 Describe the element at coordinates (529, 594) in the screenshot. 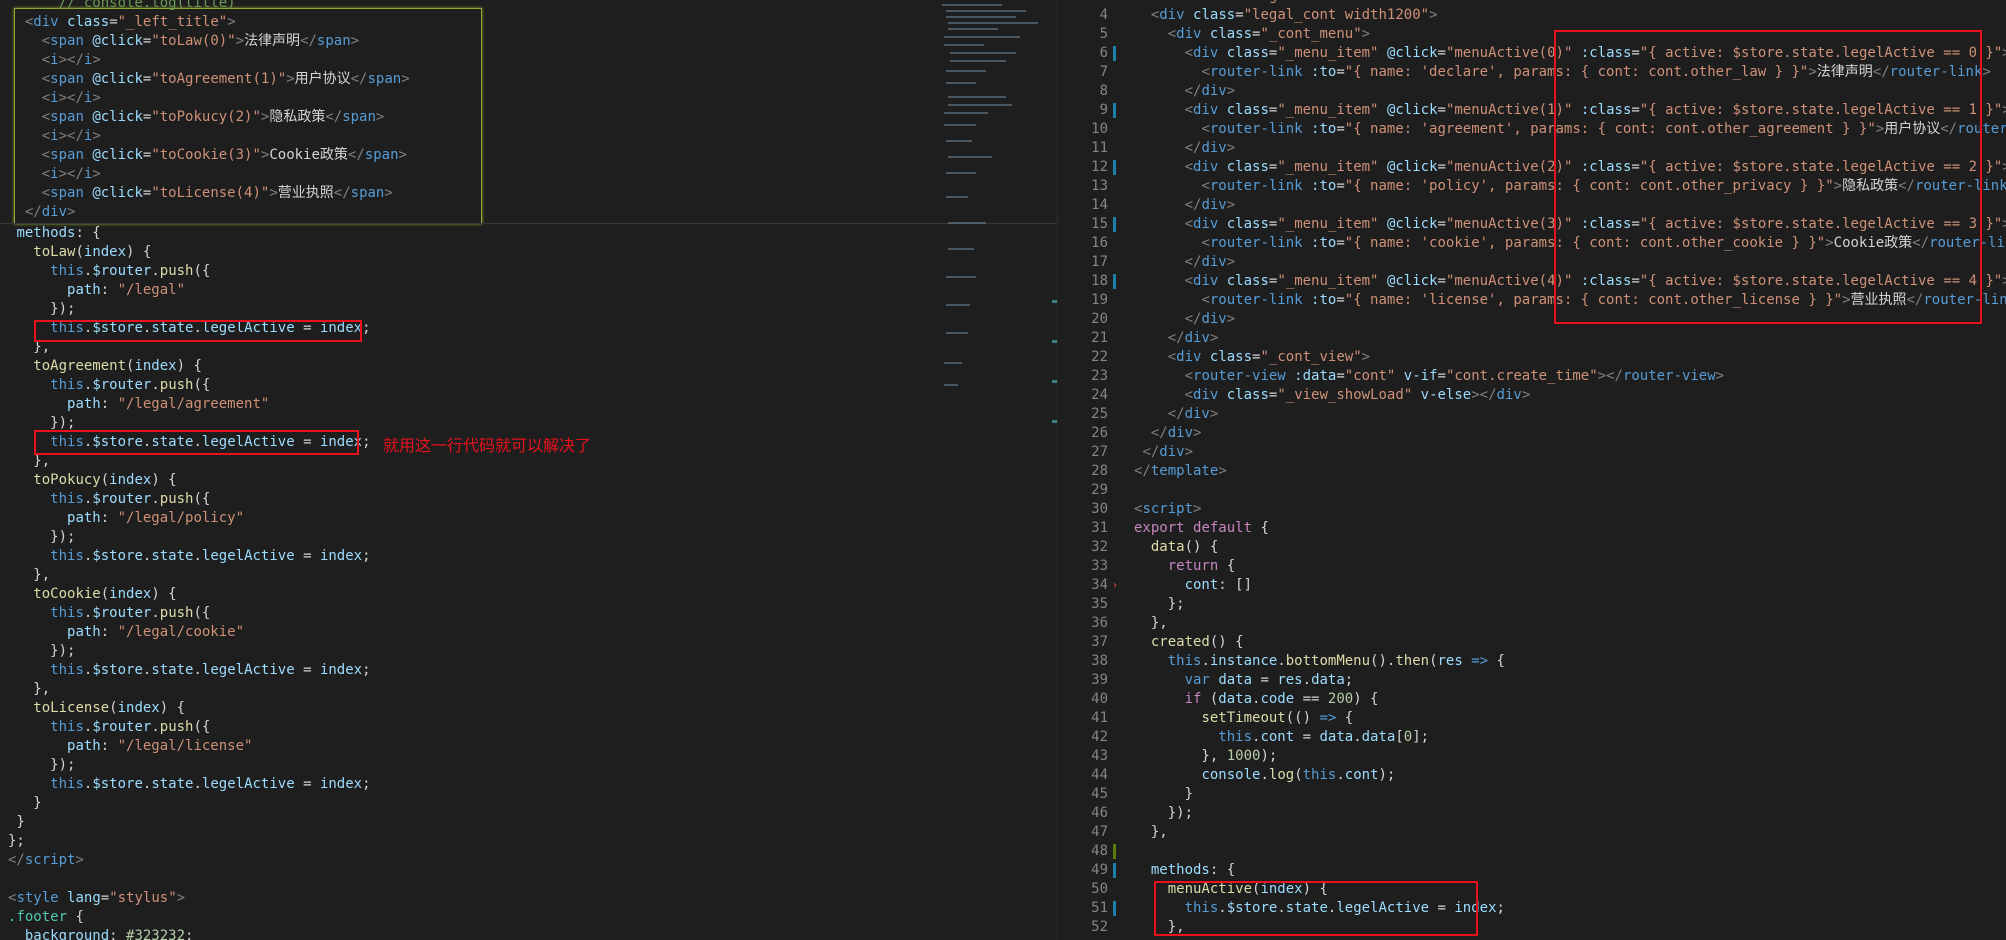

I see `code-line: toCookie(index) {` at that location.